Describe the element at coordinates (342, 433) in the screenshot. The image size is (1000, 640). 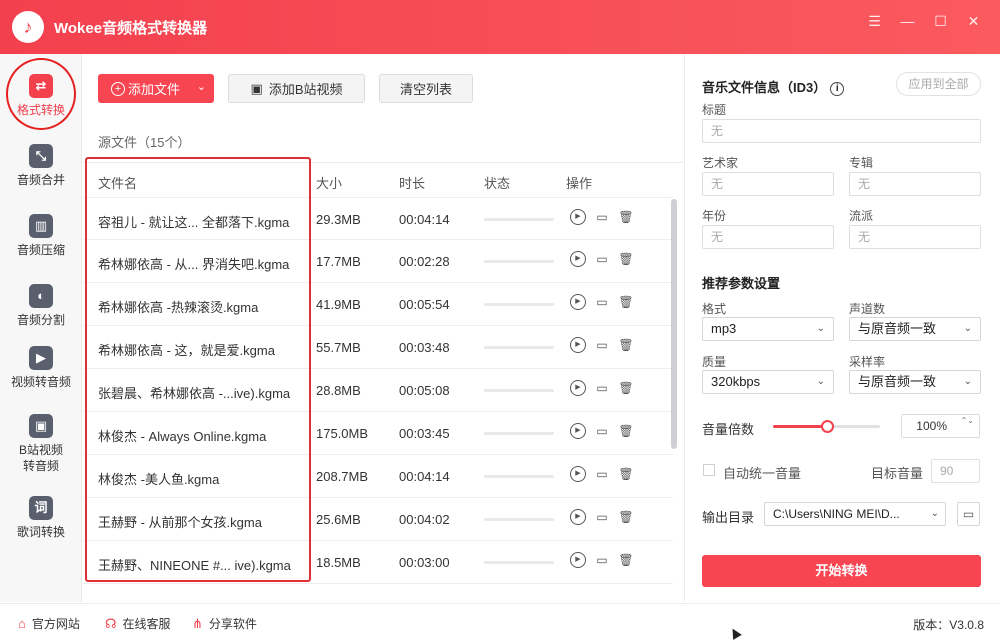
I see `file-size: 175.0MB` at that location.